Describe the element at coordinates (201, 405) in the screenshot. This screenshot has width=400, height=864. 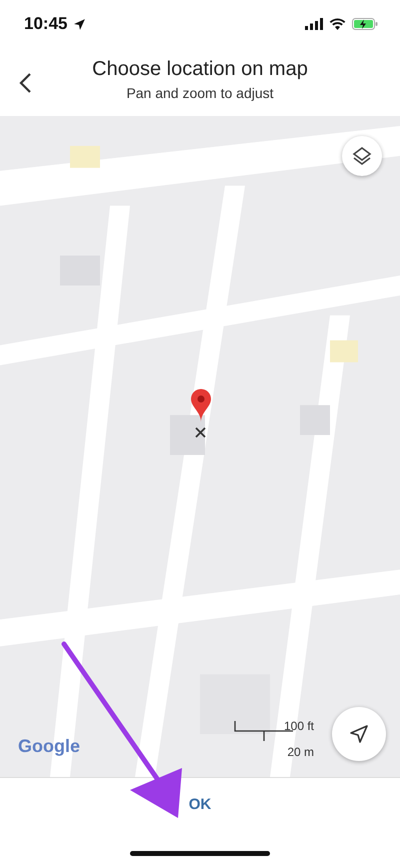
I see `map-pin-icon` at that location.